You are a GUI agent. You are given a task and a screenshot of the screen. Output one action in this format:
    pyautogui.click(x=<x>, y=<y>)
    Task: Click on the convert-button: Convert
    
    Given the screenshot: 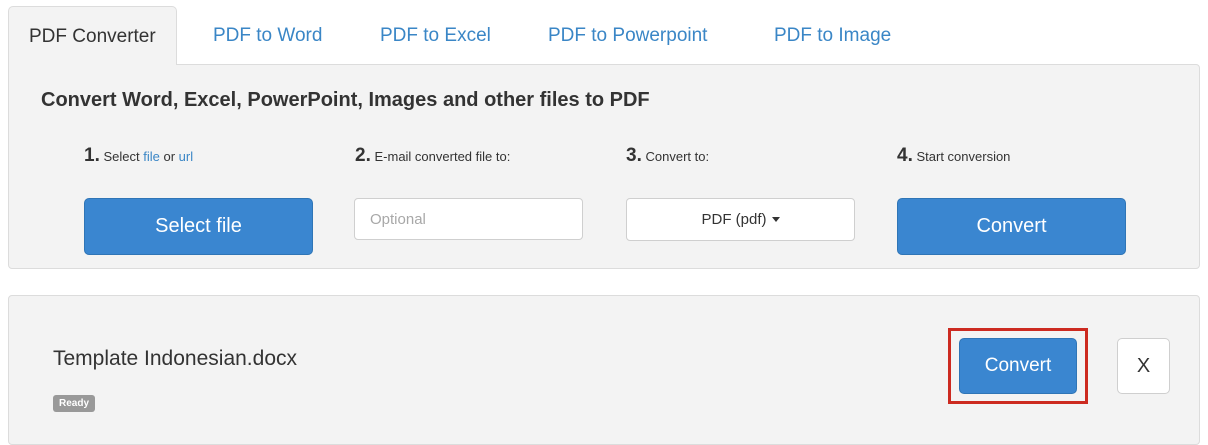 What is the action you would take?
    pyautogui.click(x=1011, y=226)
    